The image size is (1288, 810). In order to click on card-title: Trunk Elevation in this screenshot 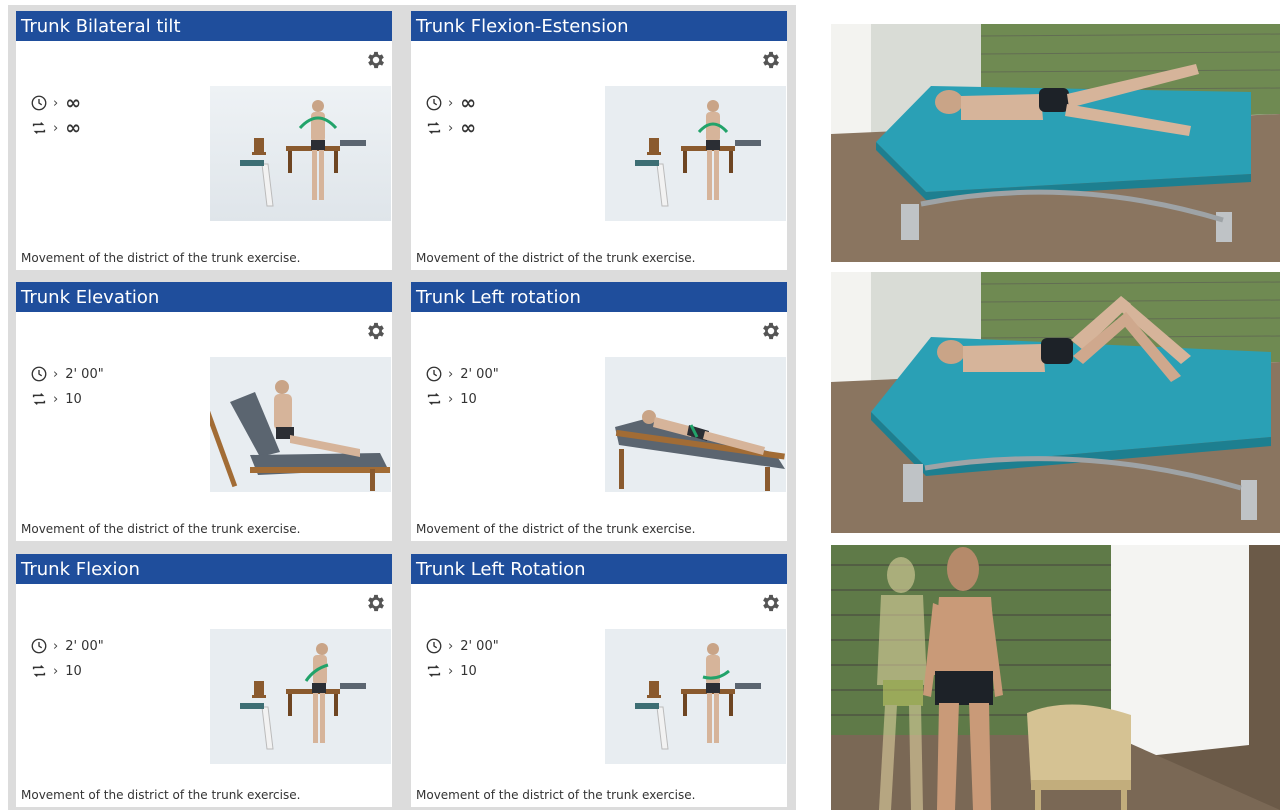, I will do `click(204, 297)`.